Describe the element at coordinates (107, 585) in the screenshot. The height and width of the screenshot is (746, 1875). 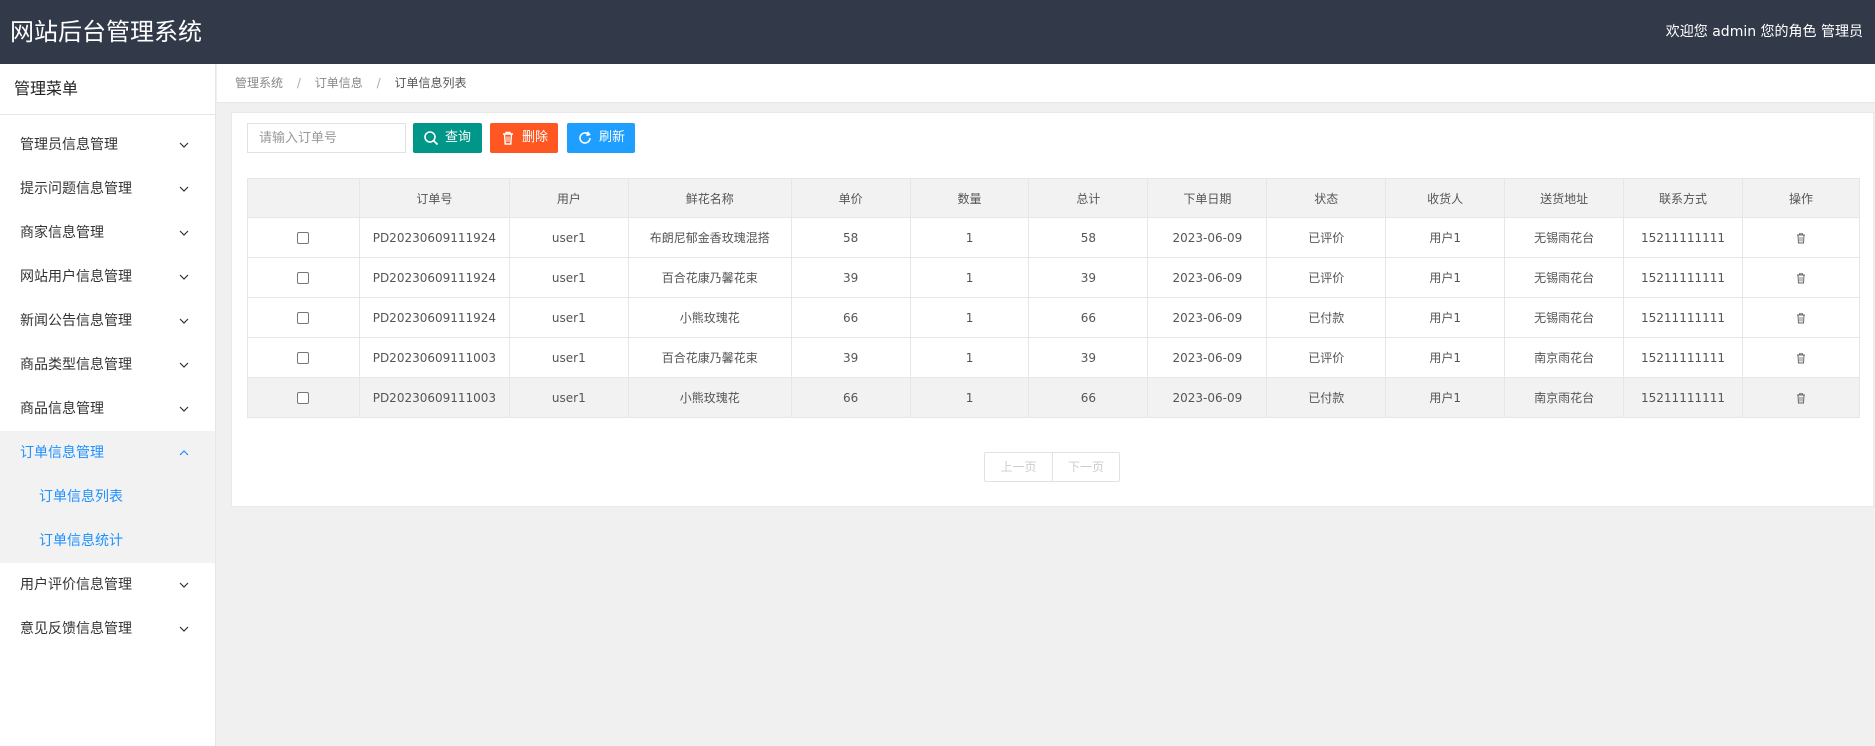
I see `sidebar-item-reviews: 用户评价信息管理` at that location.